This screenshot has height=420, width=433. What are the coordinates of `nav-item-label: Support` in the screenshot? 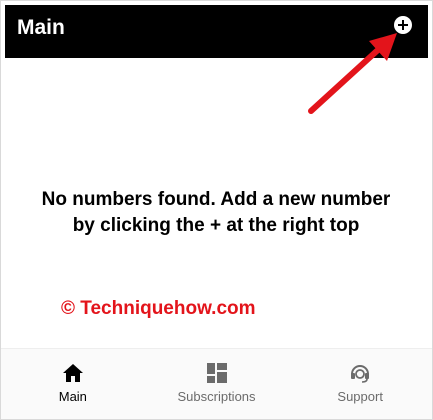 It's located at (360, 396).